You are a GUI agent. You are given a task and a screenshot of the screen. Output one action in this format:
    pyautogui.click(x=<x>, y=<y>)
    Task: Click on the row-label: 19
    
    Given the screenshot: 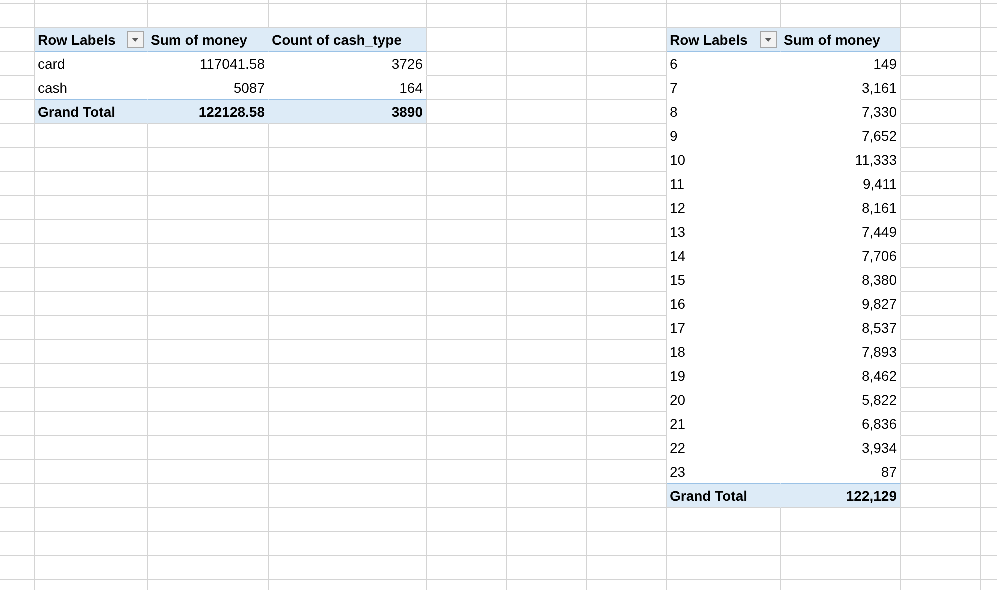 What is the action you would take?
    pyautogui.click(x=724, y=376)
    